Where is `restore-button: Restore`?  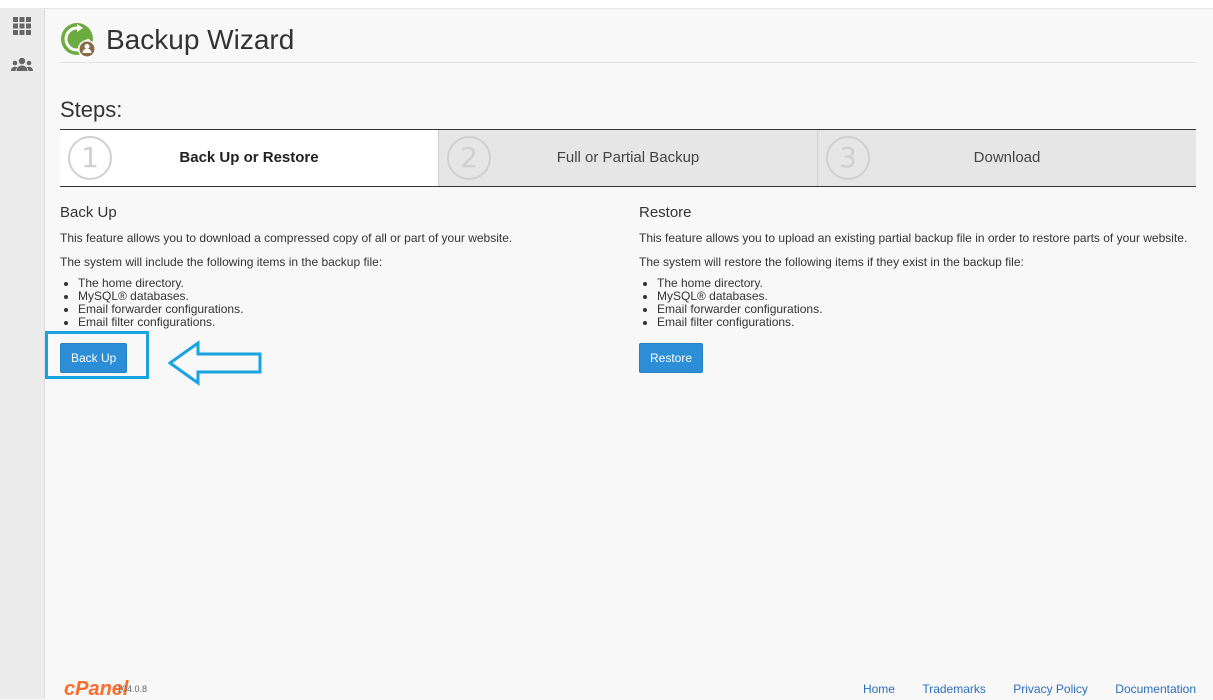
restore-button: Restore is located at coordinates (671, 358).